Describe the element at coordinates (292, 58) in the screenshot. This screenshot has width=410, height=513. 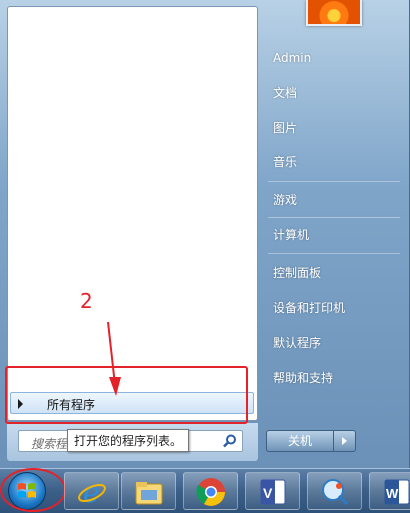
I see `menu-item-label: Admin` at that location.